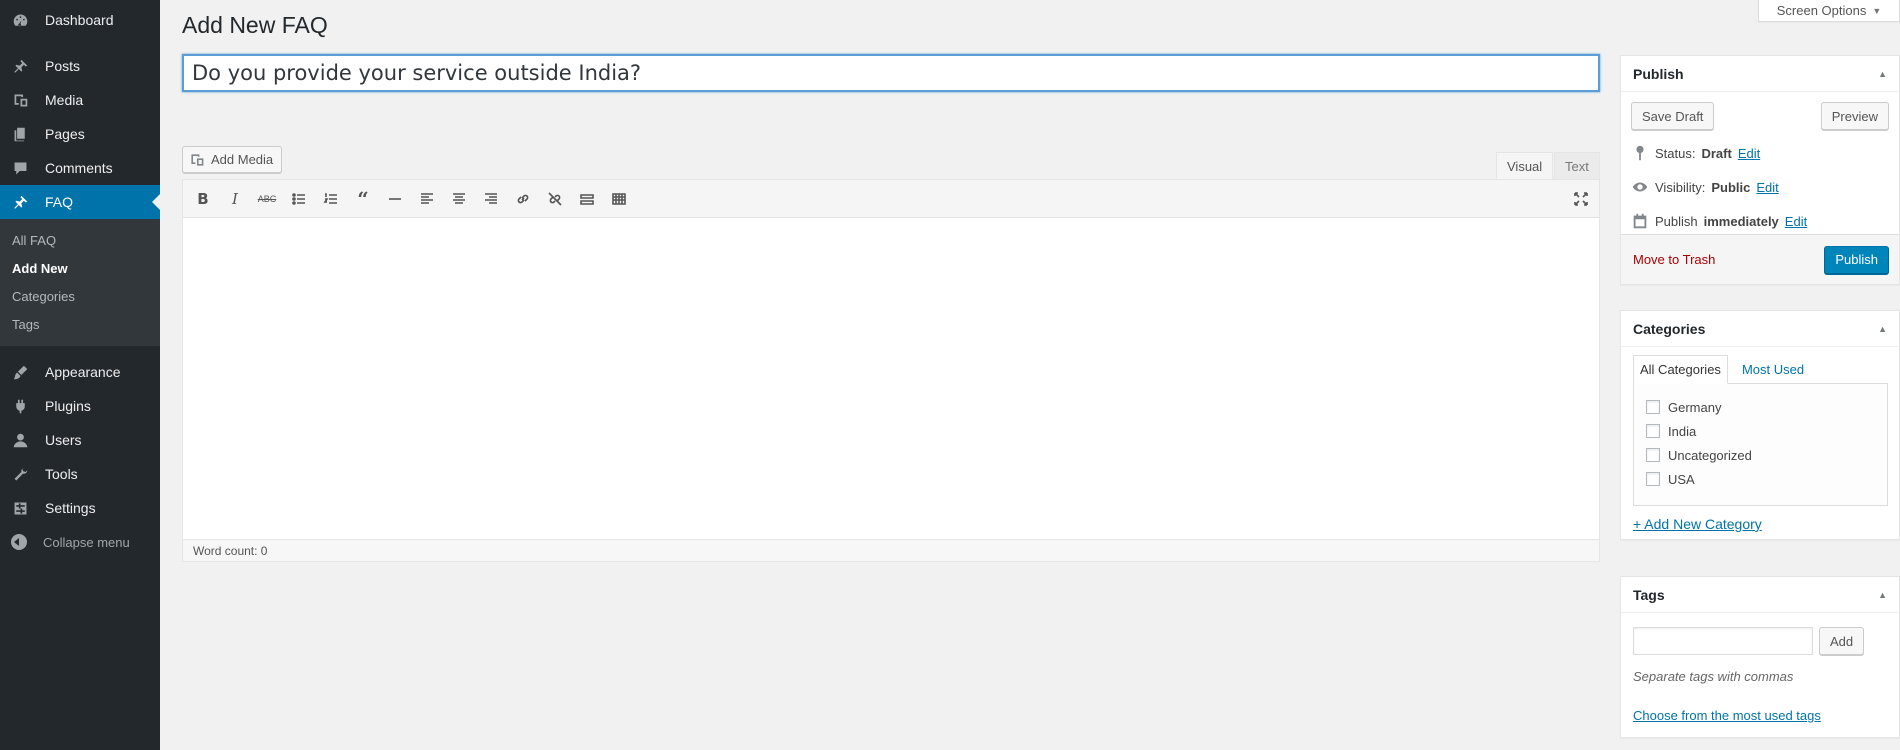 This screenshot has height=750, width=1900. What do you see at coordinates (555, 199) in the screenshot?
I see `unlink-icon` at bounding box center [555, 199].